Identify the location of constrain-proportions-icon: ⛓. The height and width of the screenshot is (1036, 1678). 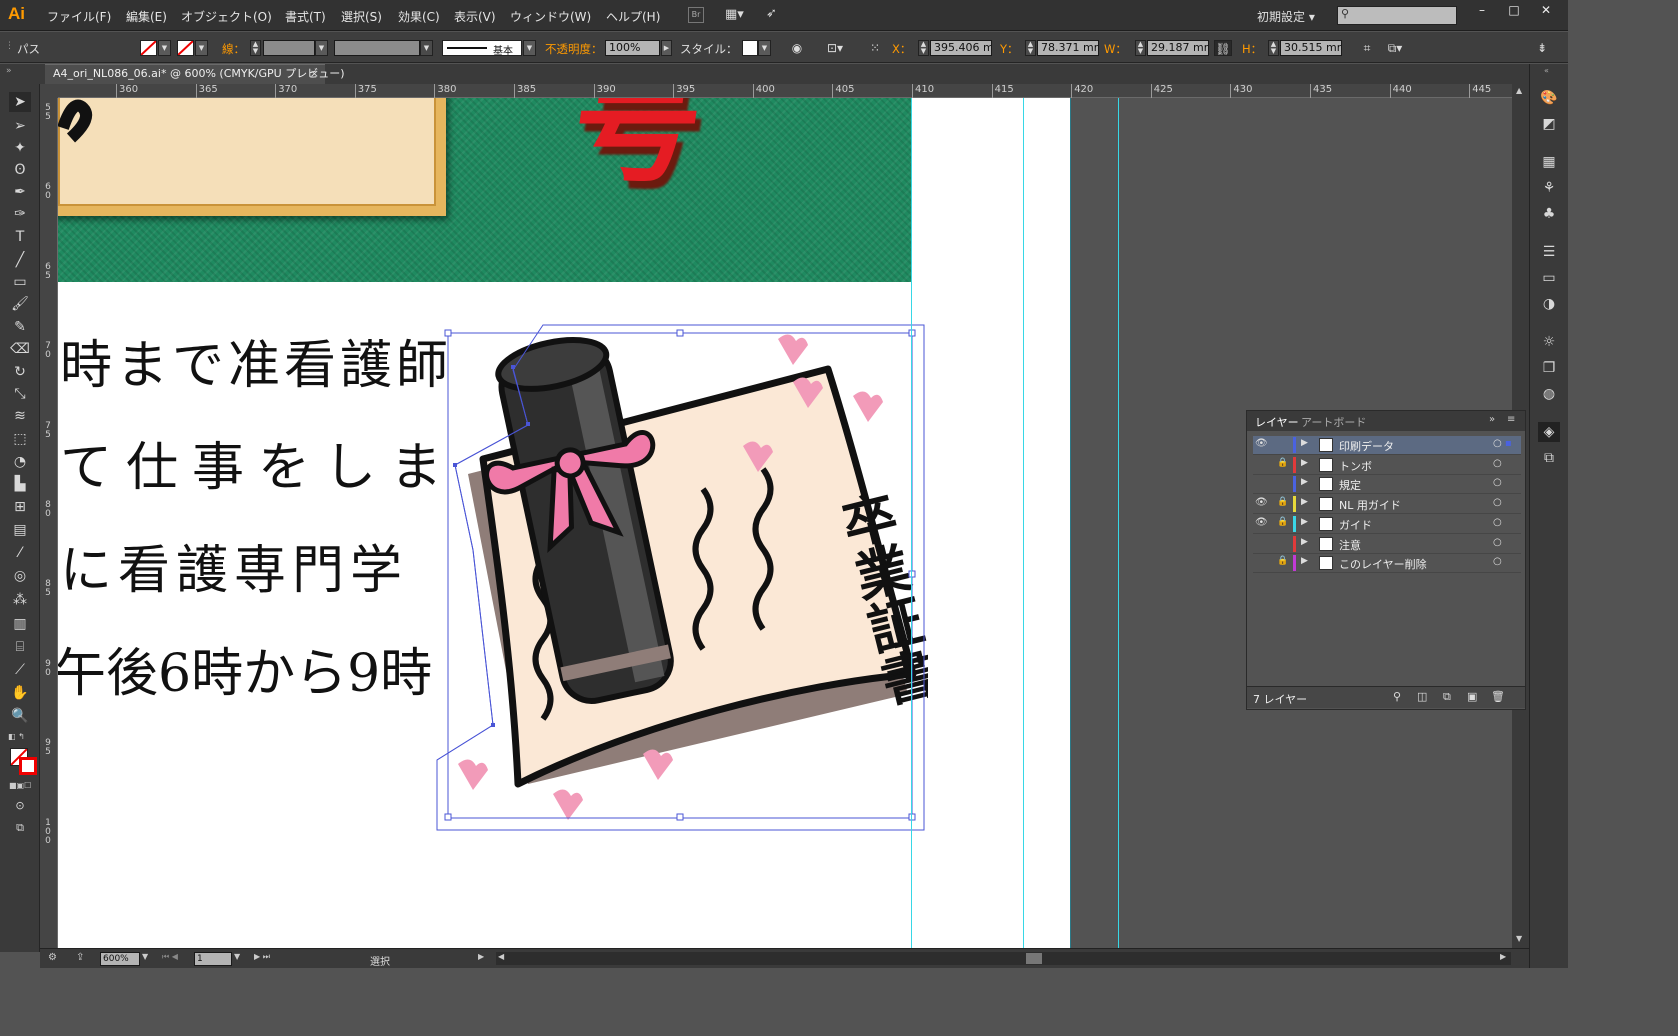
(1223, 48).